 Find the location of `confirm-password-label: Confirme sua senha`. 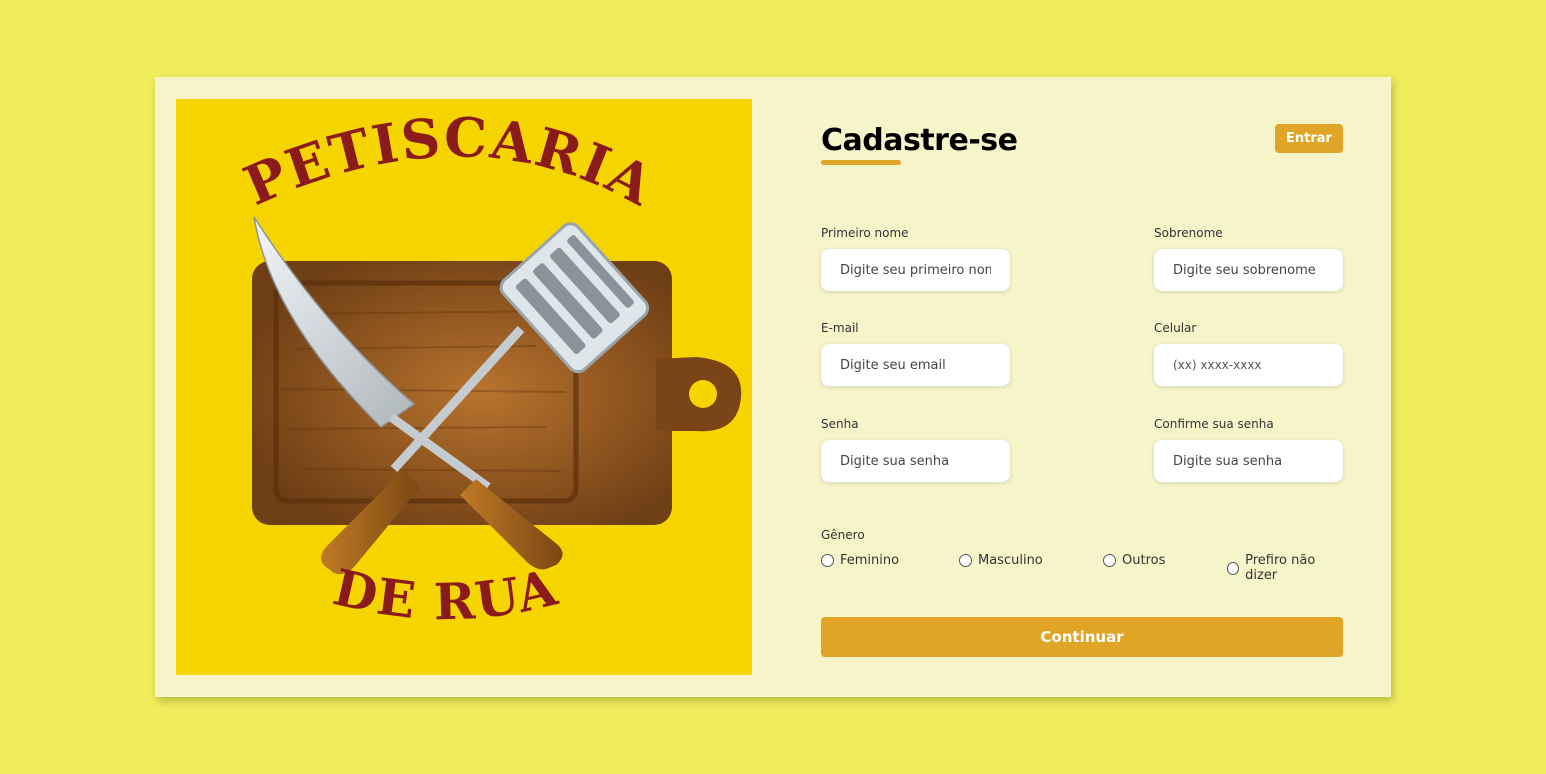

confirm-password-label: Confirme sua senha is located at coordinates (1214, 424).